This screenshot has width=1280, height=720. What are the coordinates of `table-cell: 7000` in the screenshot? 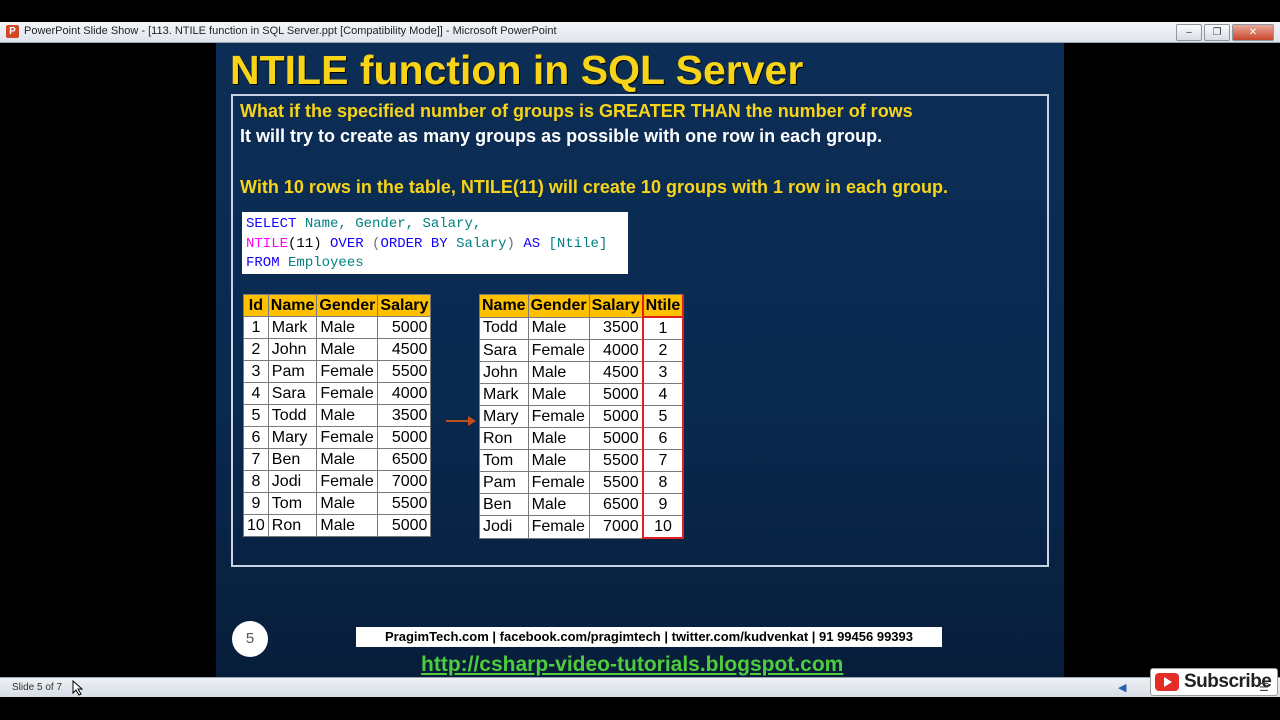 It's located at (616, 527).